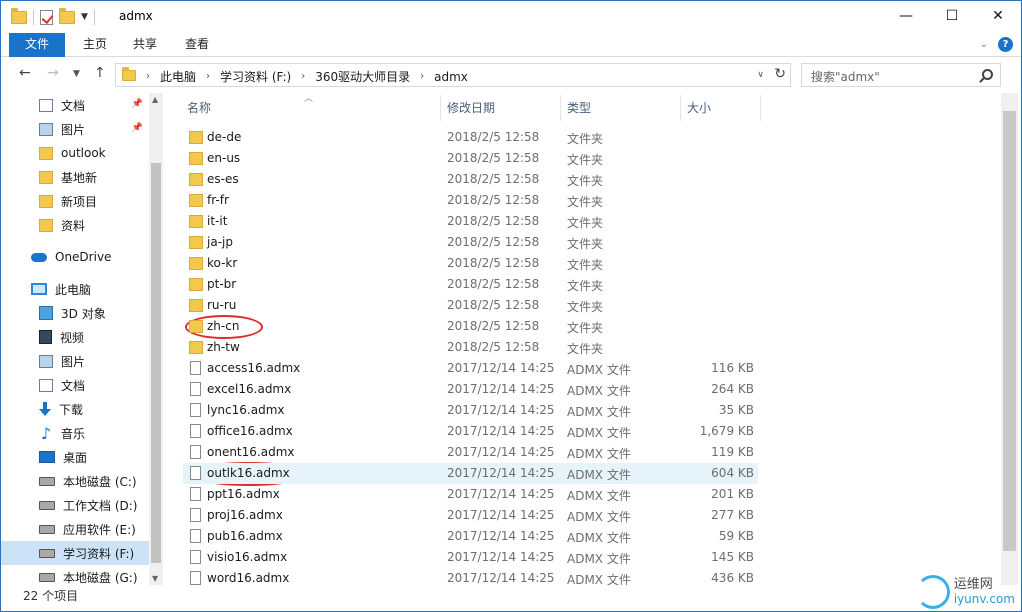  Describe the element at coordinates (195, 452) in the screenshot. I see `file-icon` at that location.